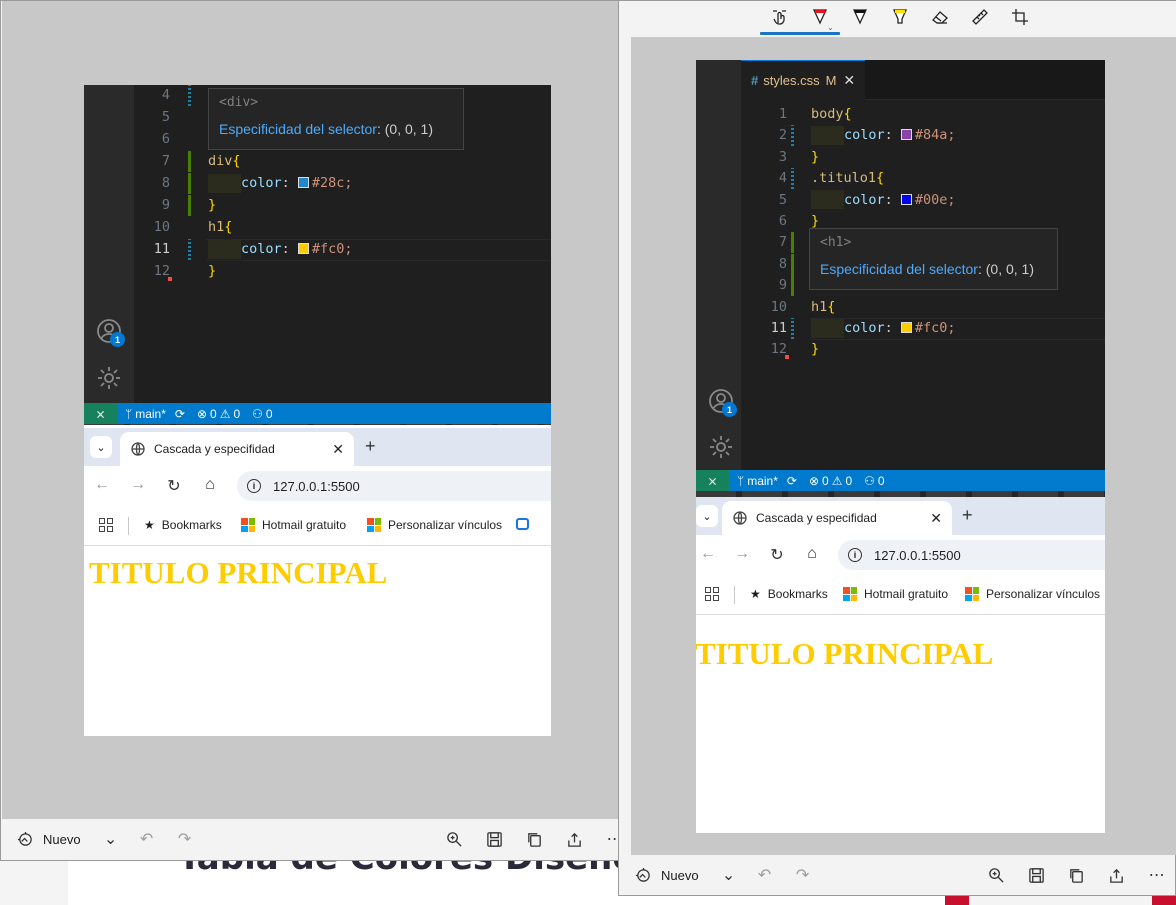 Image resolution: width=1176 pixels, height=905 pixels. I want to click on chat-icon, so click(522, 524).